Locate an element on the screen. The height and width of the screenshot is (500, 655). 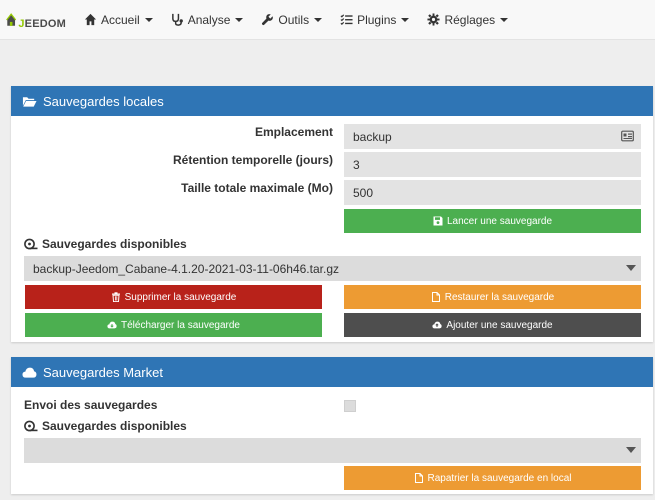
market-backups-title: Sauvegardes Market is located at coordinates (103, 372).